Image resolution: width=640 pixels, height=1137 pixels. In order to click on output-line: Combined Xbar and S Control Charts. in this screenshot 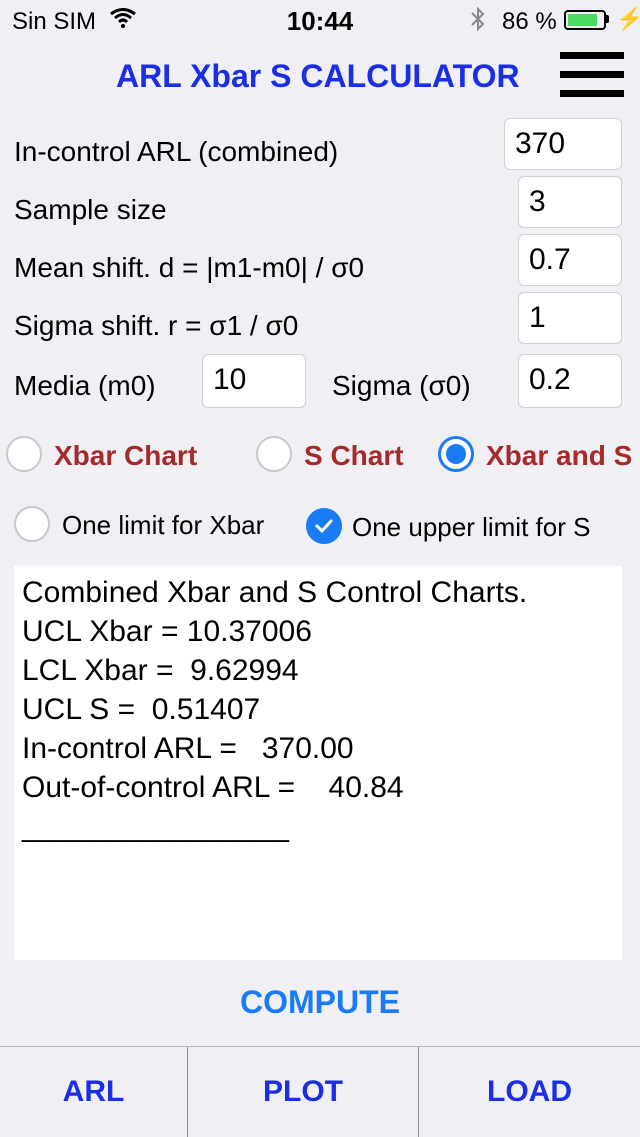, I will do `click(275, 592)`.